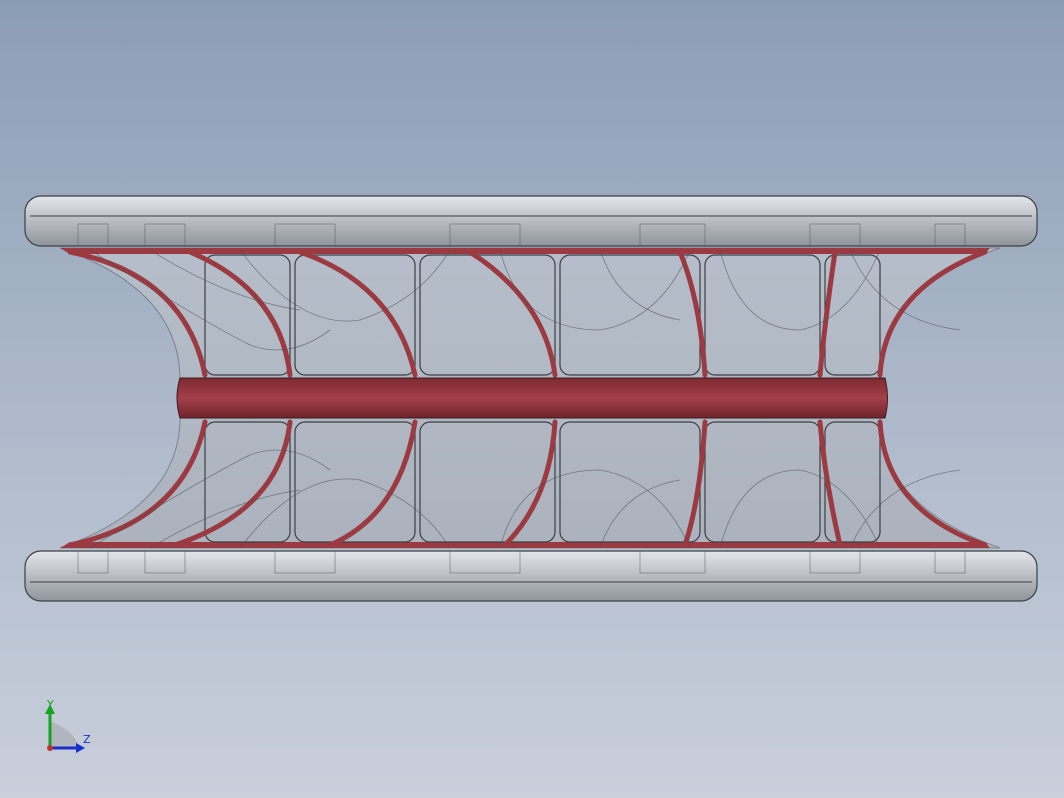  Describe the element at coordinates (50, 748) in the screenshot. I see `triad-origin` at that location.